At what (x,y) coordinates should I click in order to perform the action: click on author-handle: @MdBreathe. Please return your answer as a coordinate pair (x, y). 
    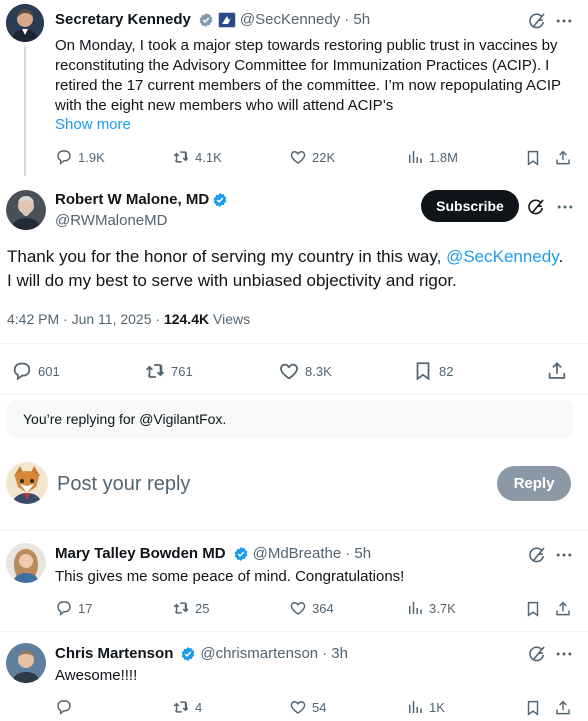
    Looking at the image, I should click on (297, 553).